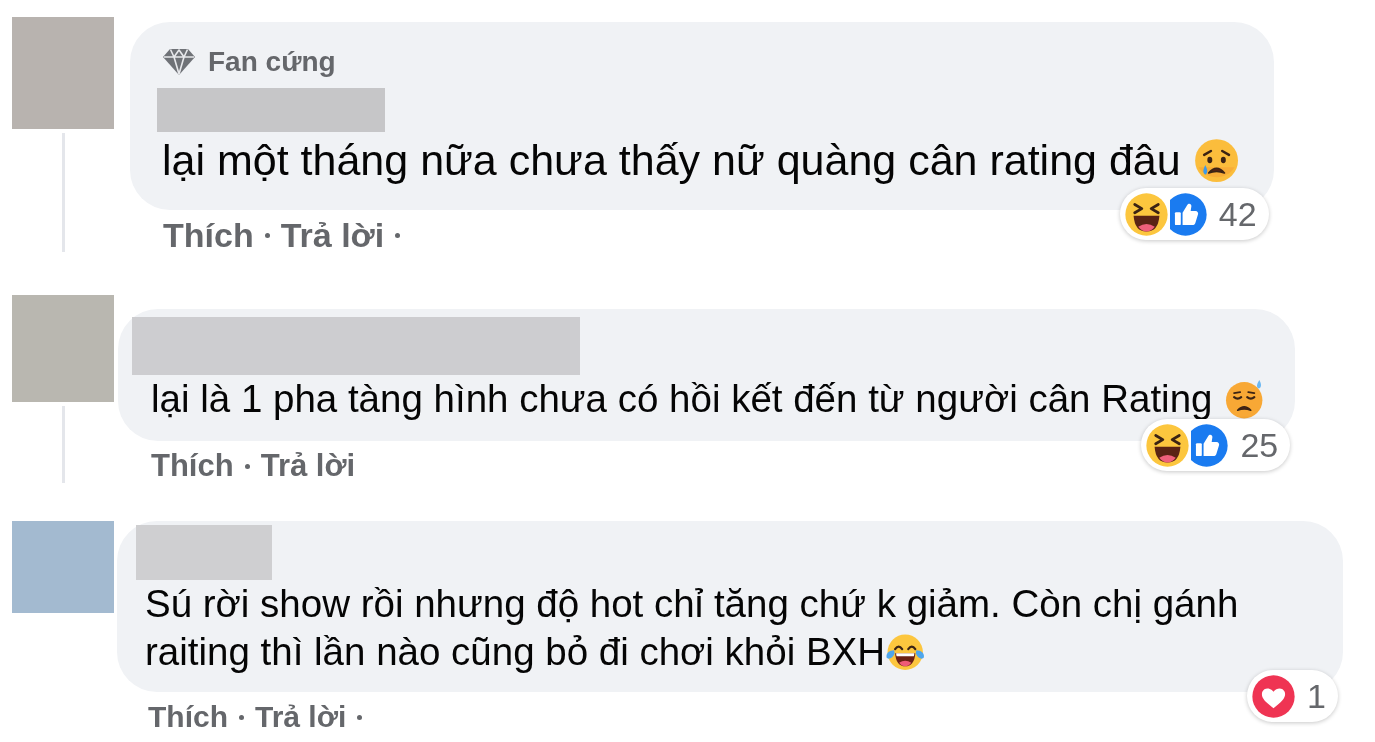 The width and height of the screenshot is (1375, 742). Describe the element at coordinates (905, 652) in the screenshot. I see `tears-of-joy-face-icon` at that location.